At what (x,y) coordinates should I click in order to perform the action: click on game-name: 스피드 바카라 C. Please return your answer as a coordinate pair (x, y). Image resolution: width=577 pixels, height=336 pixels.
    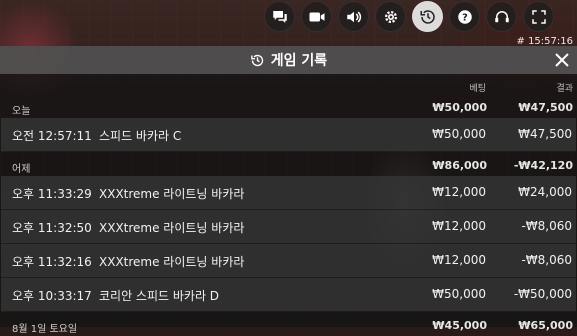
    Looking at the image, I should click on (140, 136).